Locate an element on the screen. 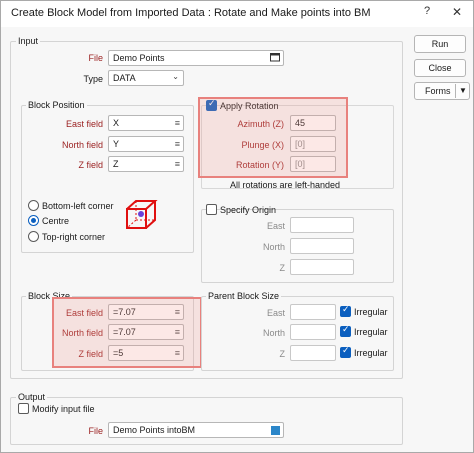 This screenshot has height=453, width=474. origin-north-label: North is located at coordinates (273, 247).